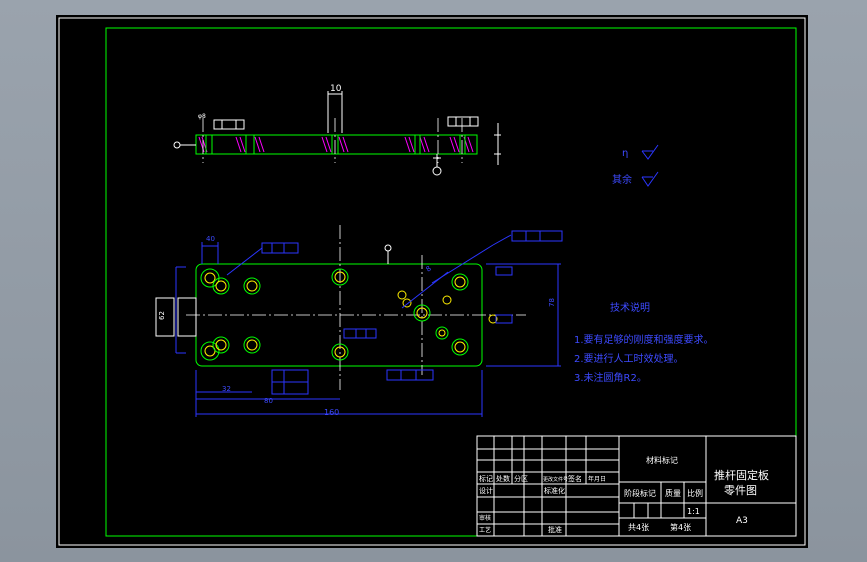 This screenshot has height=562, width=867. What do you see at coordinates (349, 314) in the screenshot?
I see `plan-holes` at bounding box center [349, 314].